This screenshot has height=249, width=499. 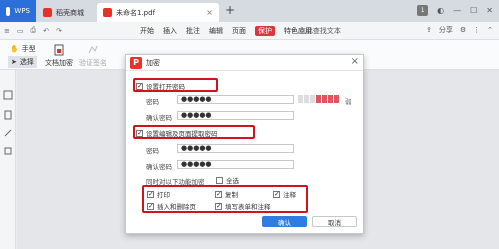 I want to click on skin-icon: ◐, so click(x=440, y=10).